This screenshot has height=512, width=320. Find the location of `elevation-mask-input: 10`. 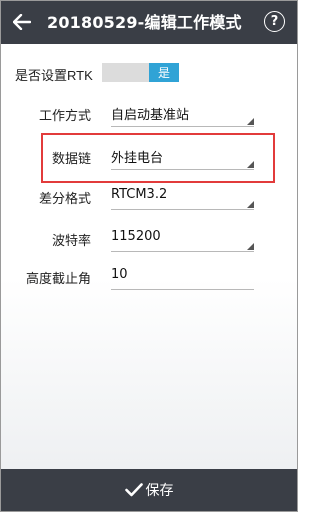

elevation-mask-input: 10 is located at coordinates (182, 277).